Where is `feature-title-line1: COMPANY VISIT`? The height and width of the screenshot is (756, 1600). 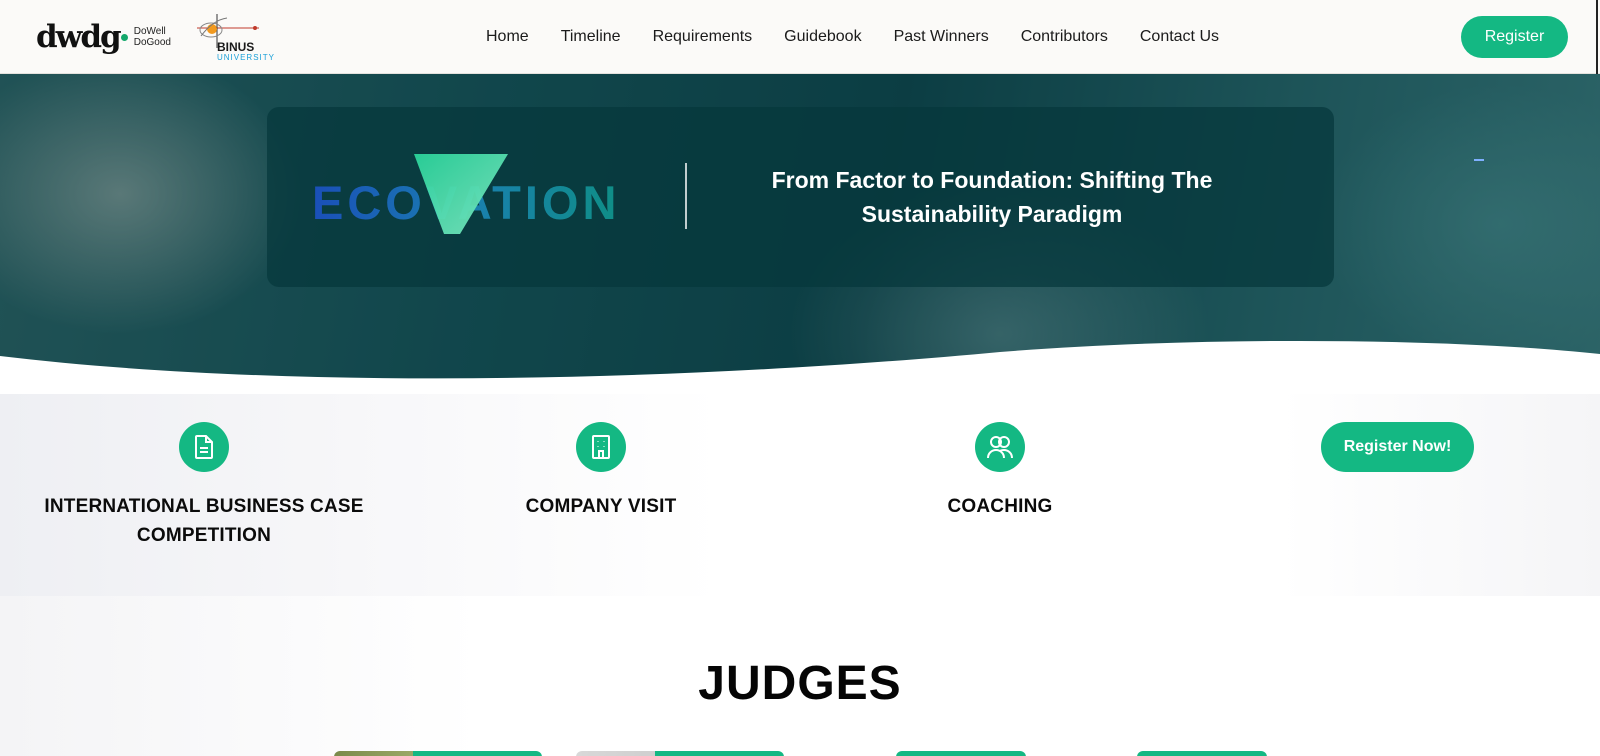
feature-title-line1: COMPANY VISIT is located at coordinates (601, 506).